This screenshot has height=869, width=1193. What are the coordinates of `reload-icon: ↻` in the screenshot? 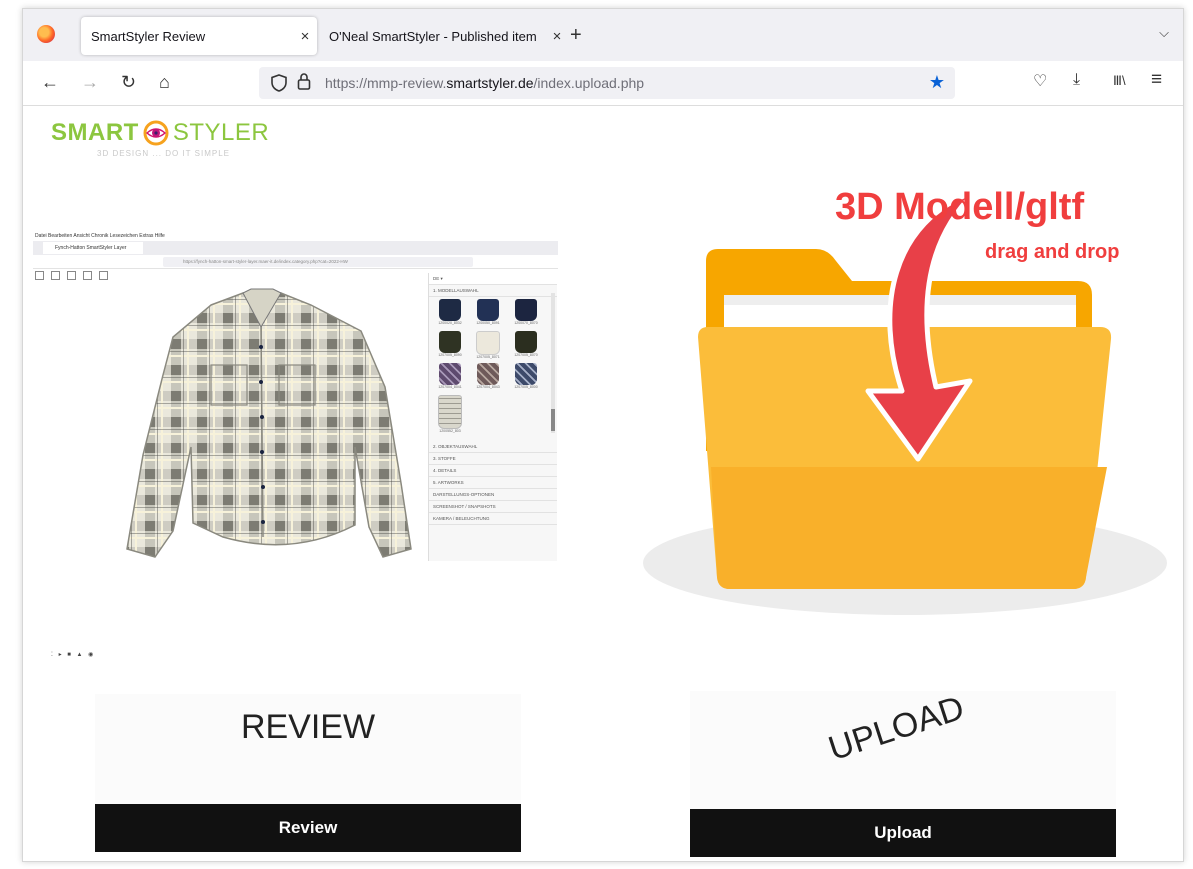 It's located at (128, 82).